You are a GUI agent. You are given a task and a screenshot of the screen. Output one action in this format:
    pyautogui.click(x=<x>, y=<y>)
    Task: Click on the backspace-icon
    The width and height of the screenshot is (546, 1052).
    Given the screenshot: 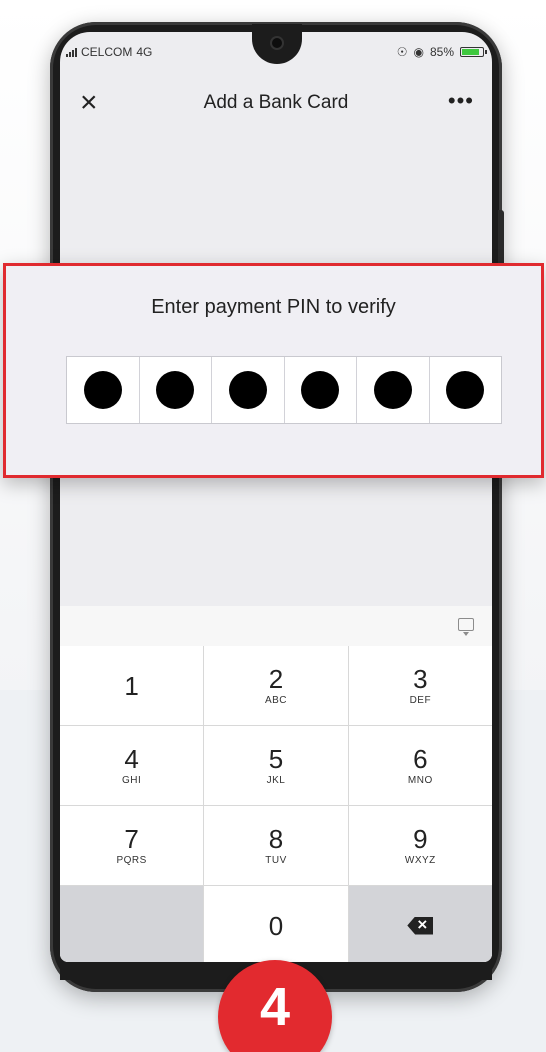 What is the action you would take?
    pyautogui.click(x=420, y=925)
    